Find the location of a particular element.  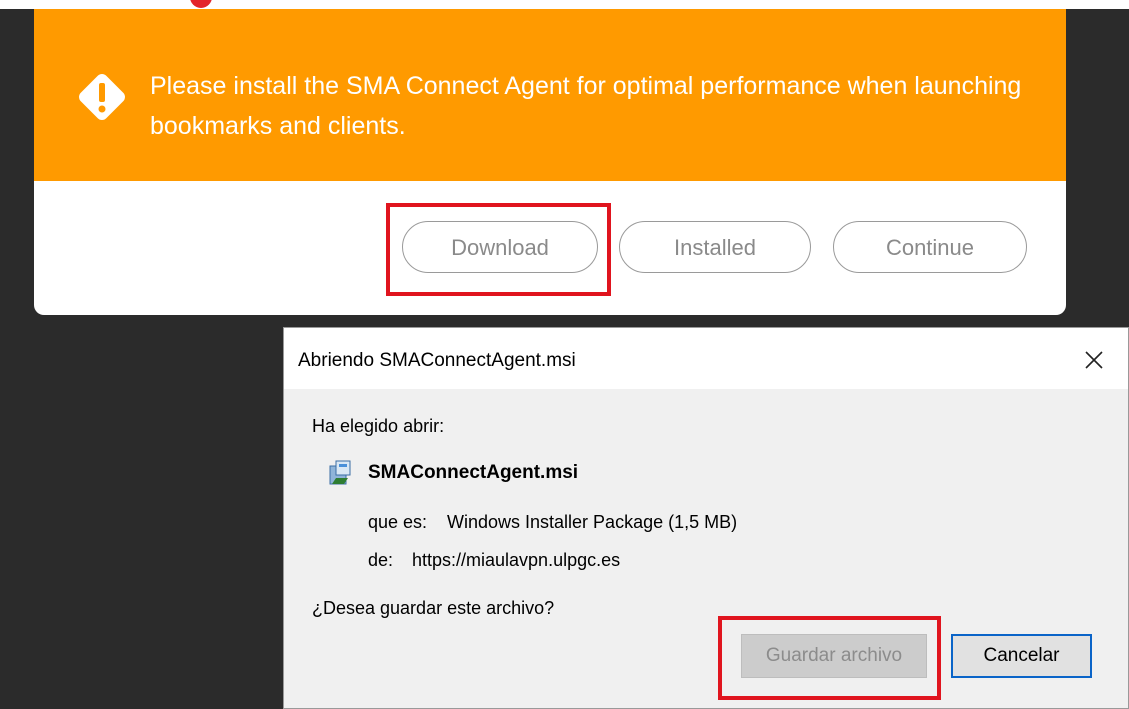

file-type-value: Windows Installer Package (1,5 MB) is located at coordinates (592, 522).